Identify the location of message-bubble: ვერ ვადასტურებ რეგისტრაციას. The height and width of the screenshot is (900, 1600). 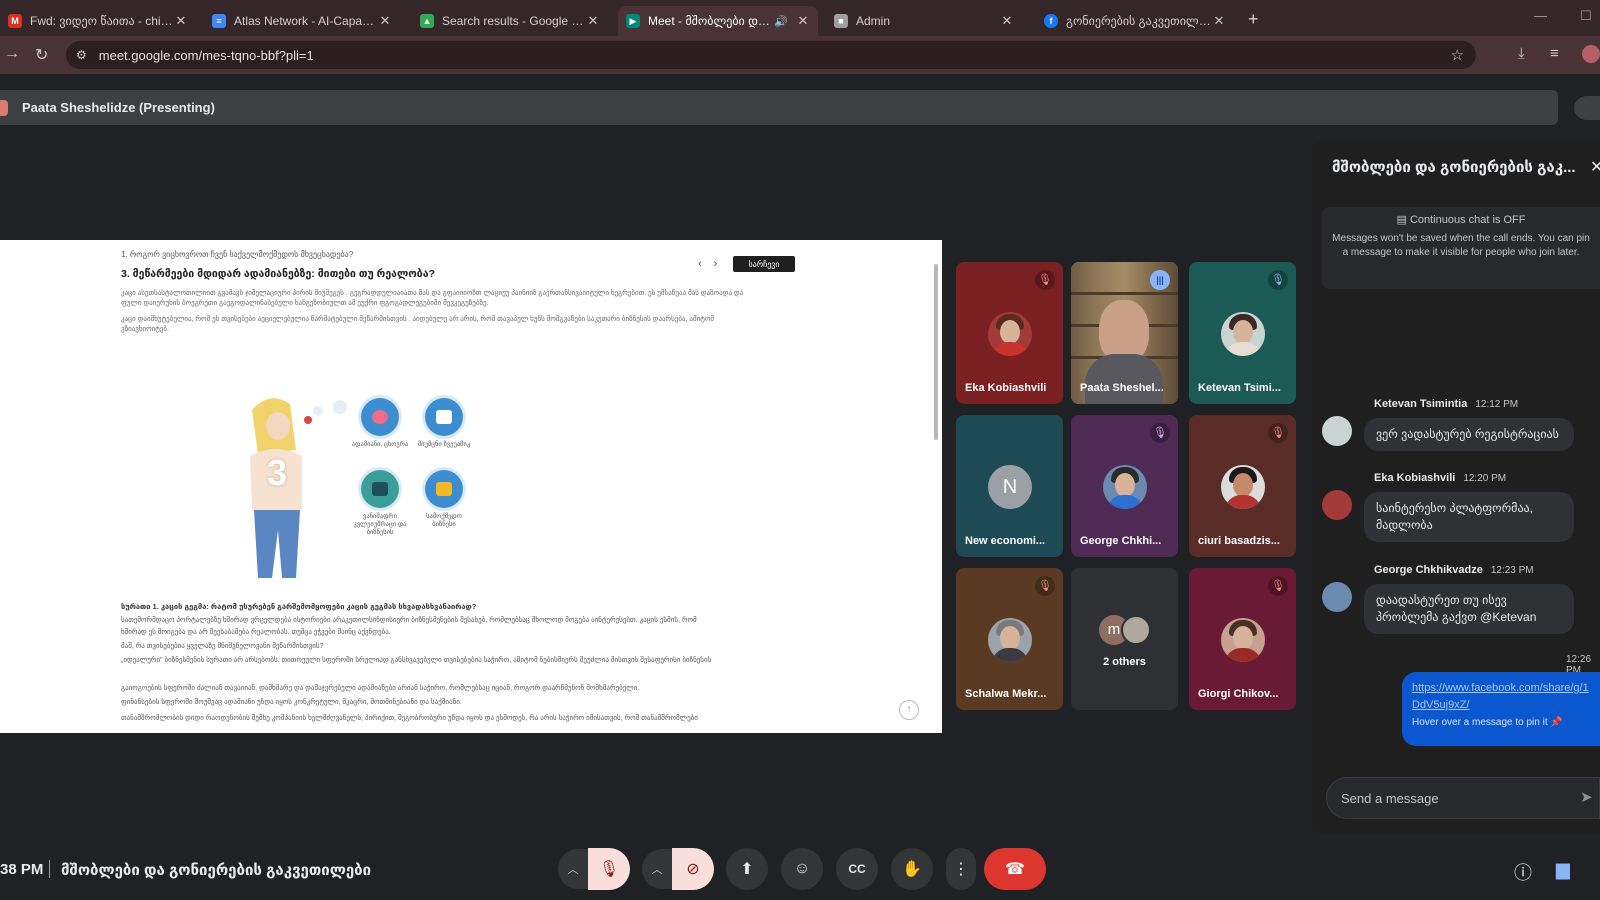
(1469, 434).